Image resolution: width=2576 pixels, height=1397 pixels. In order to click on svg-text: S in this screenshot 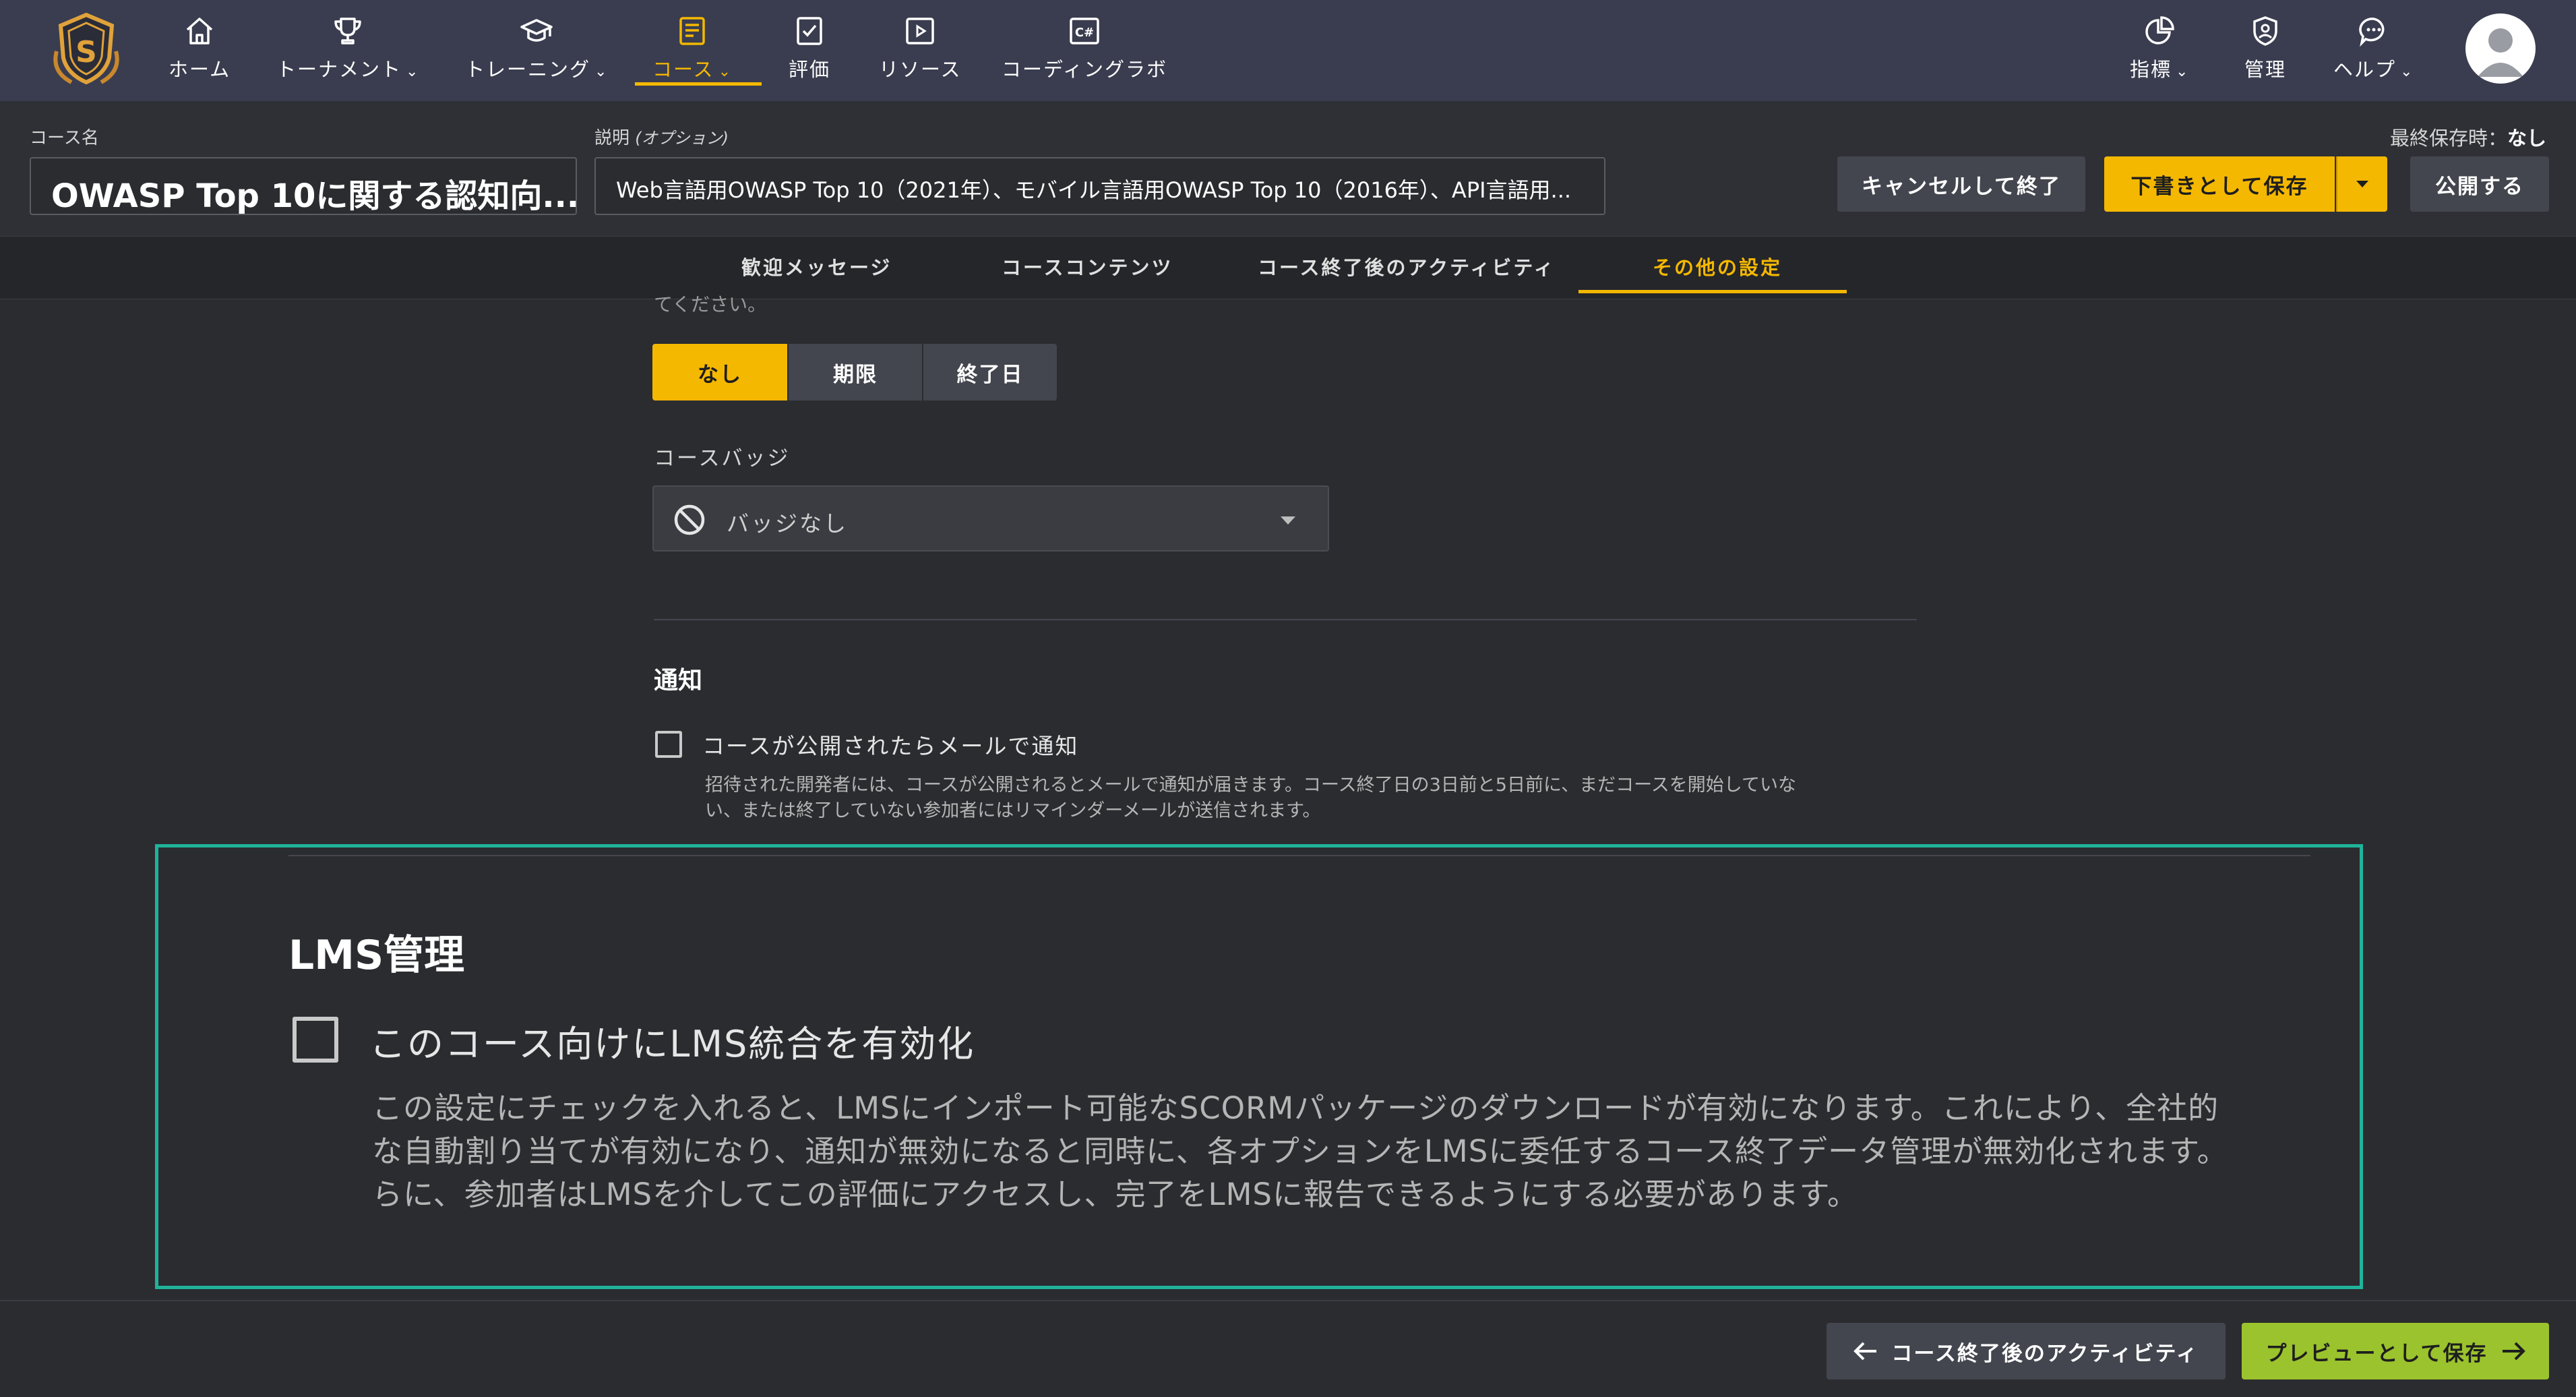, I will do `click(86, 52)`.